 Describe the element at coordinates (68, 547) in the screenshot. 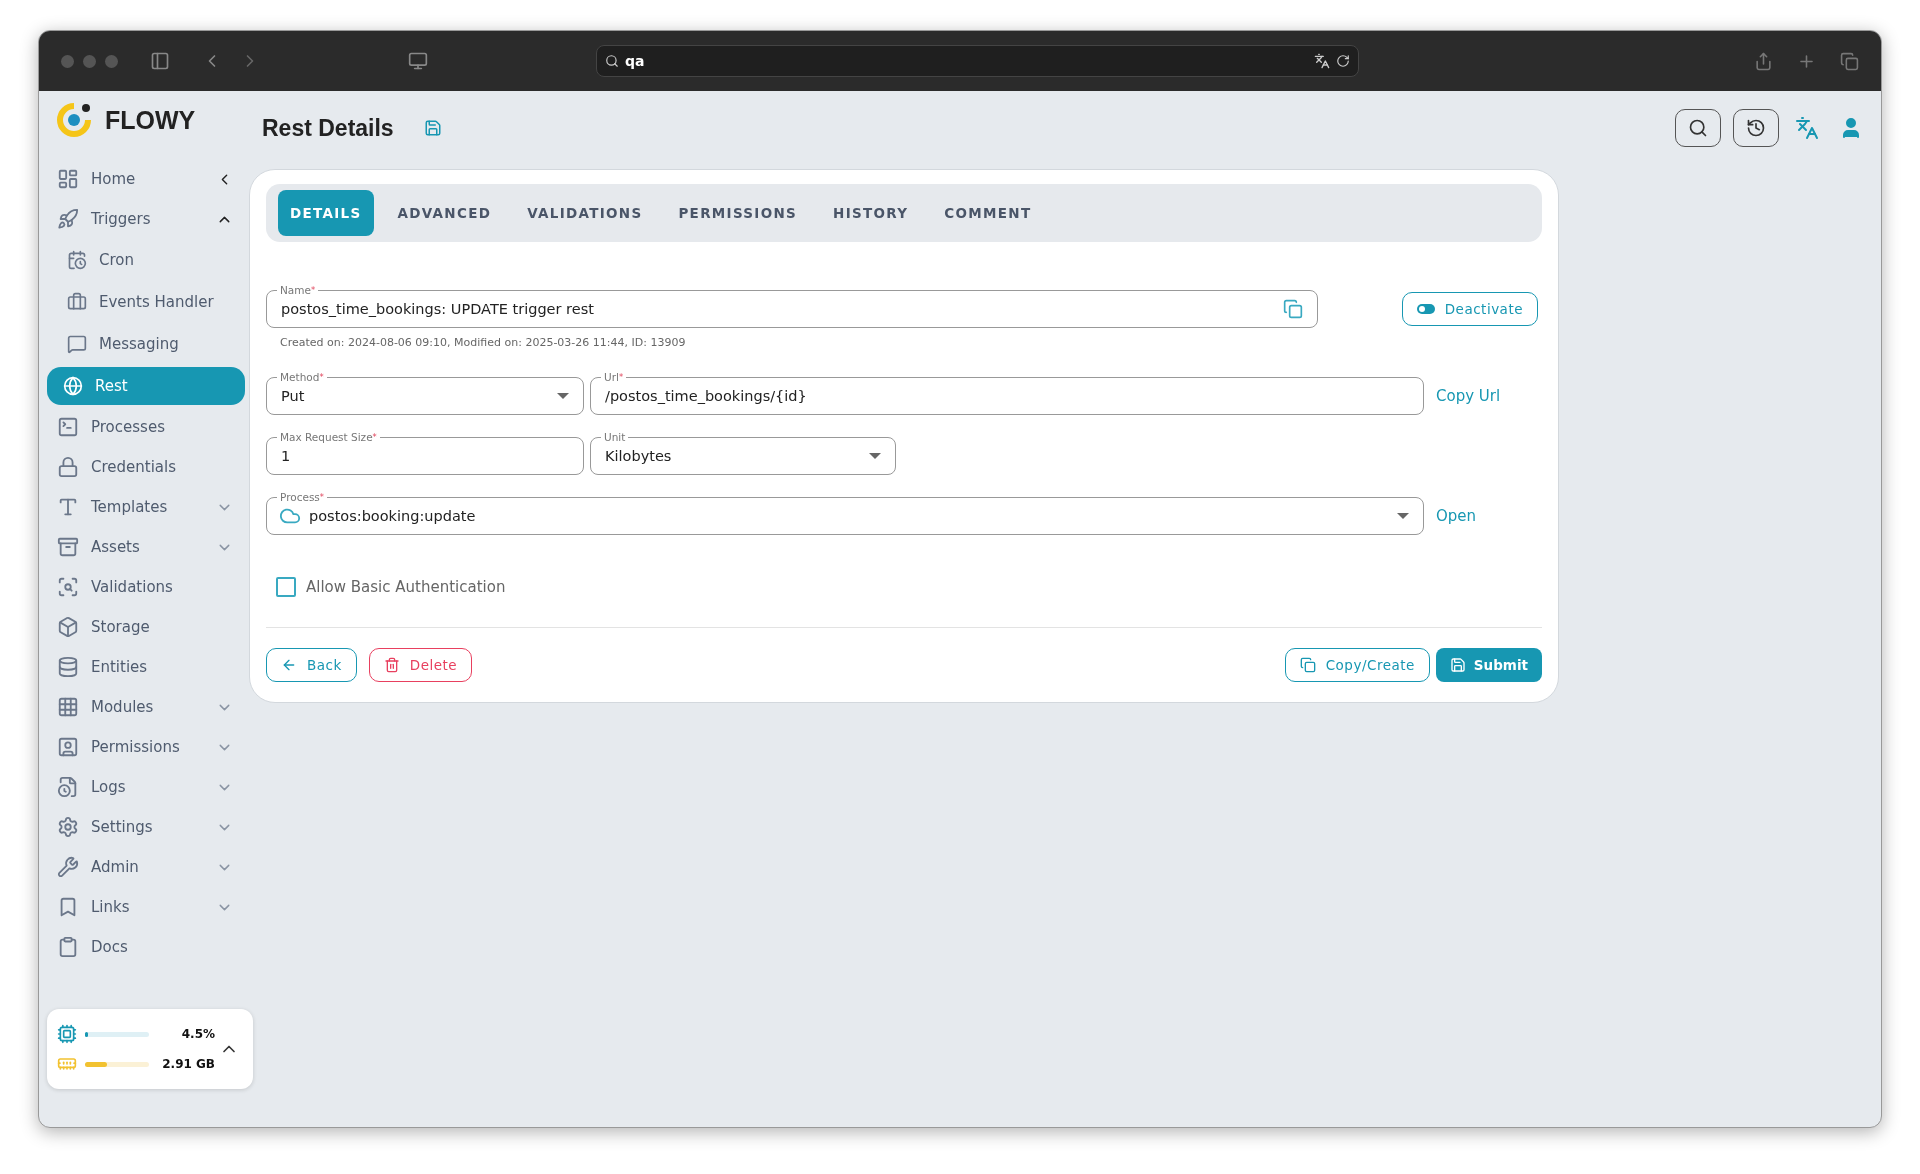

I see `archive-icon` at that location.